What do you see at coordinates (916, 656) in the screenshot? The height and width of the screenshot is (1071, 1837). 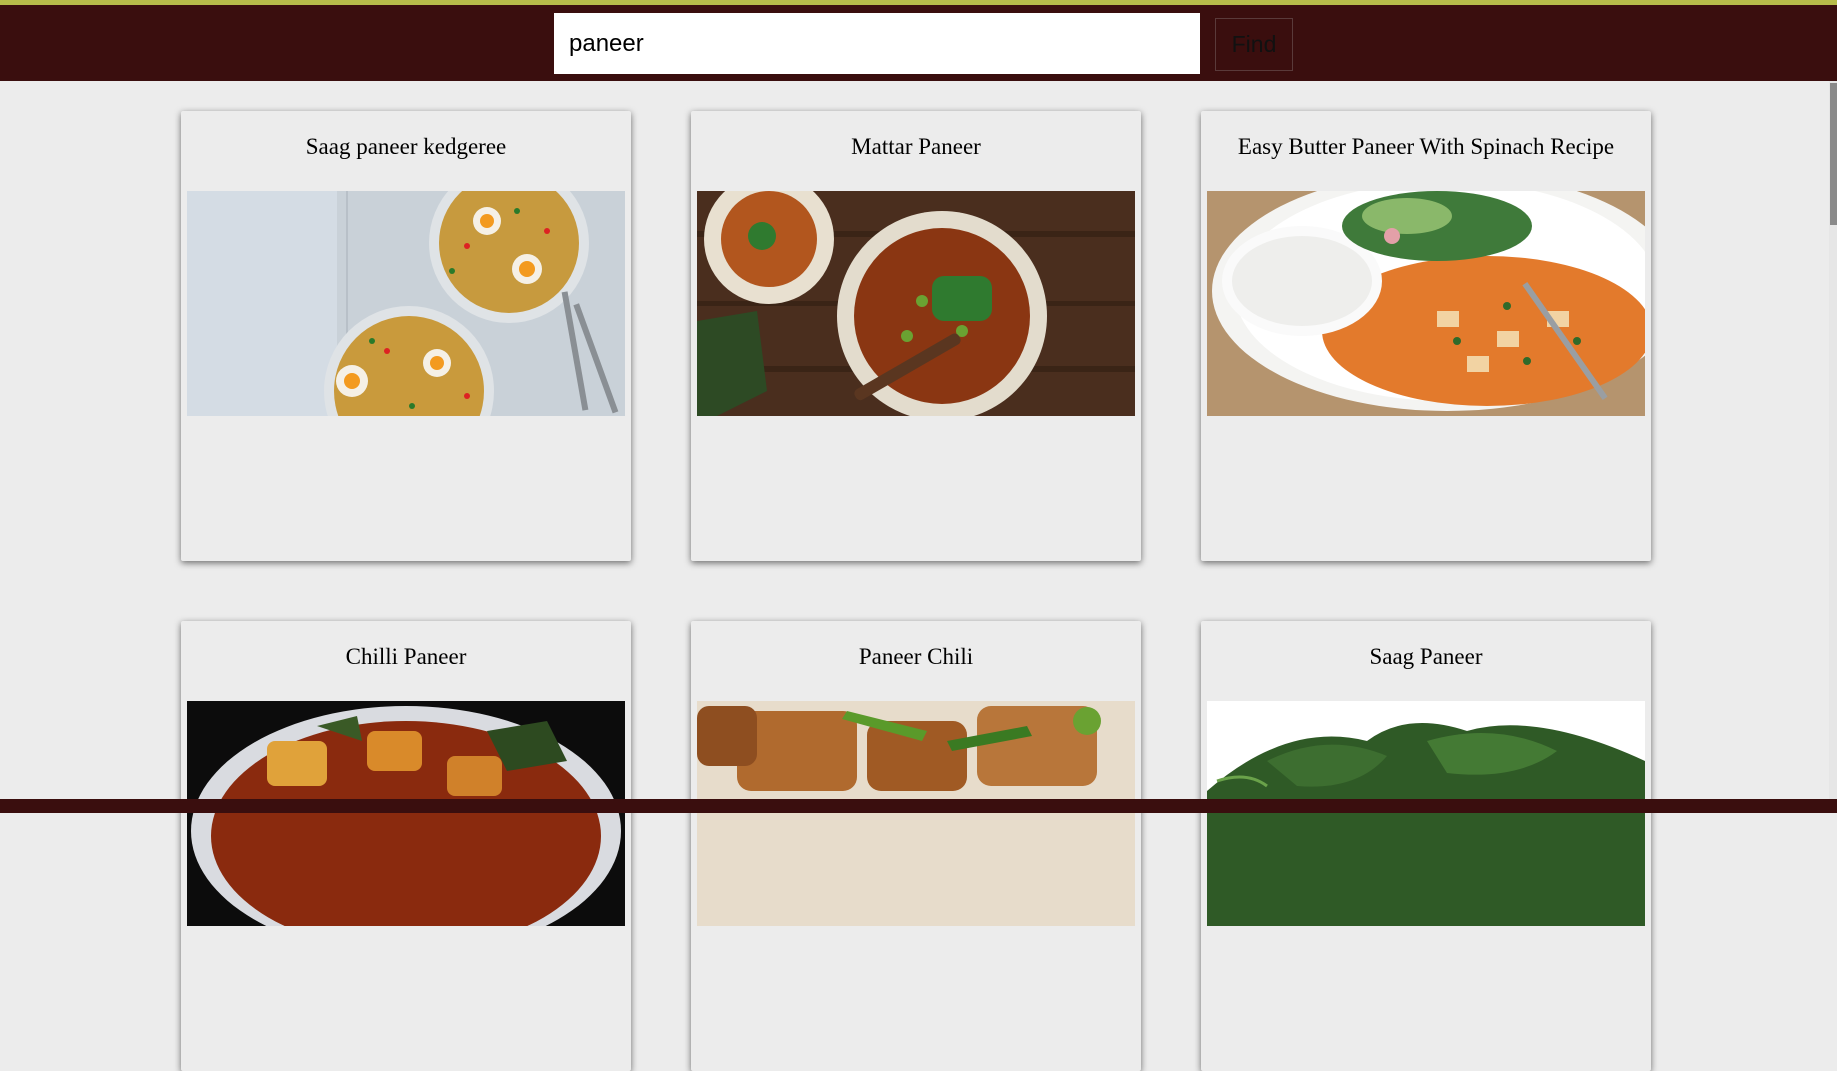 I see `recipe-title: Paneer Chili` at bounding box center [916, 656].